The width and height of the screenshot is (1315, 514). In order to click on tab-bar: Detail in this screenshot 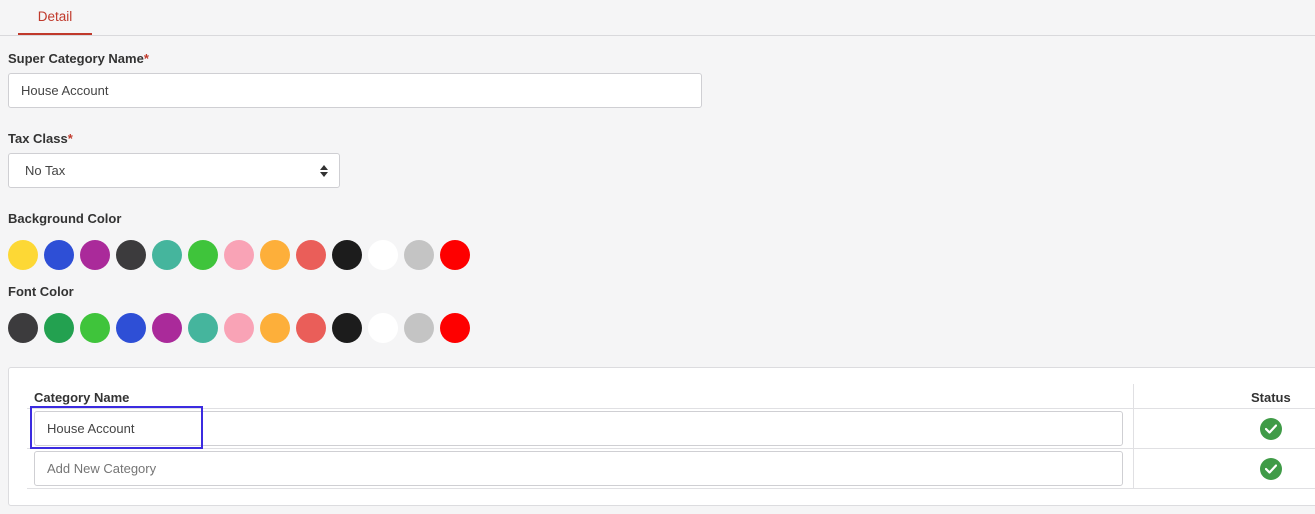, I will do `click(657, 18)`.